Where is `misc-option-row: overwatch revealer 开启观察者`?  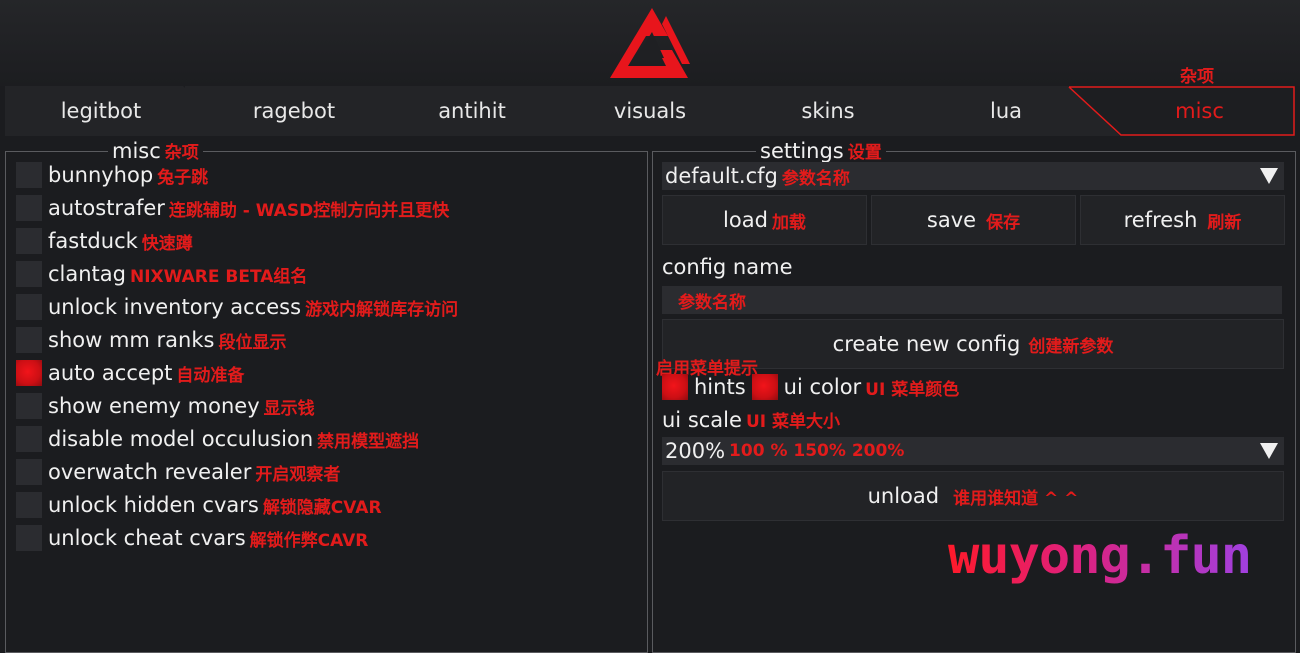 misc-option-row: overwatch revealer 开启观察者 is located at coordinates (178, 472).